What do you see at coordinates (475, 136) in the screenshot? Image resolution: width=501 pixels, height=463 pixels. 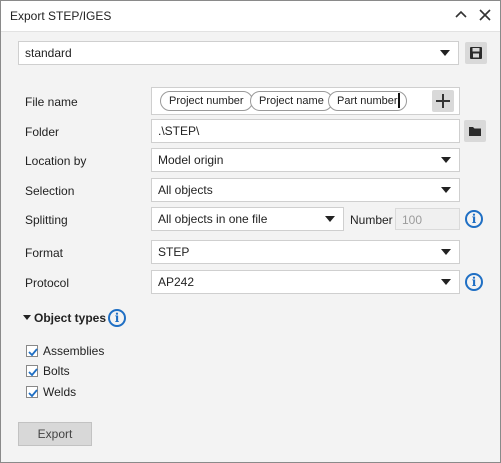 I see `folder-icon` at bounding box center [475, 136].